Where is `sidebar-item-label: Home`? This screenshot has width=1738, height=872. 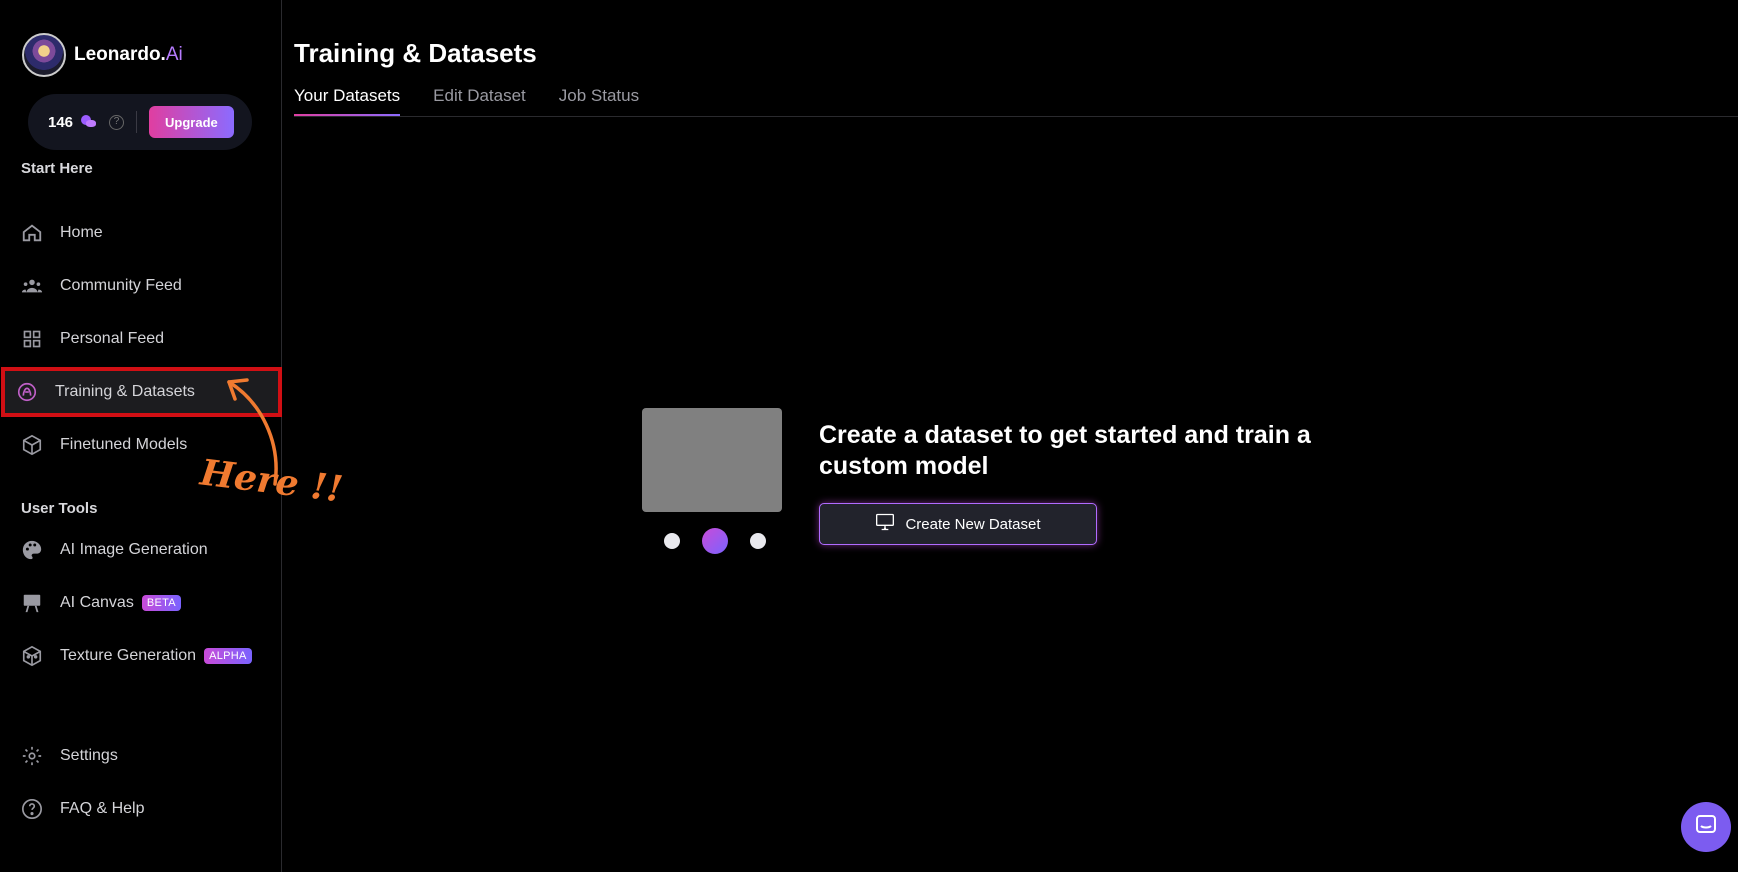 sidebar-item-label: Home is located at coordinates (81, 232).